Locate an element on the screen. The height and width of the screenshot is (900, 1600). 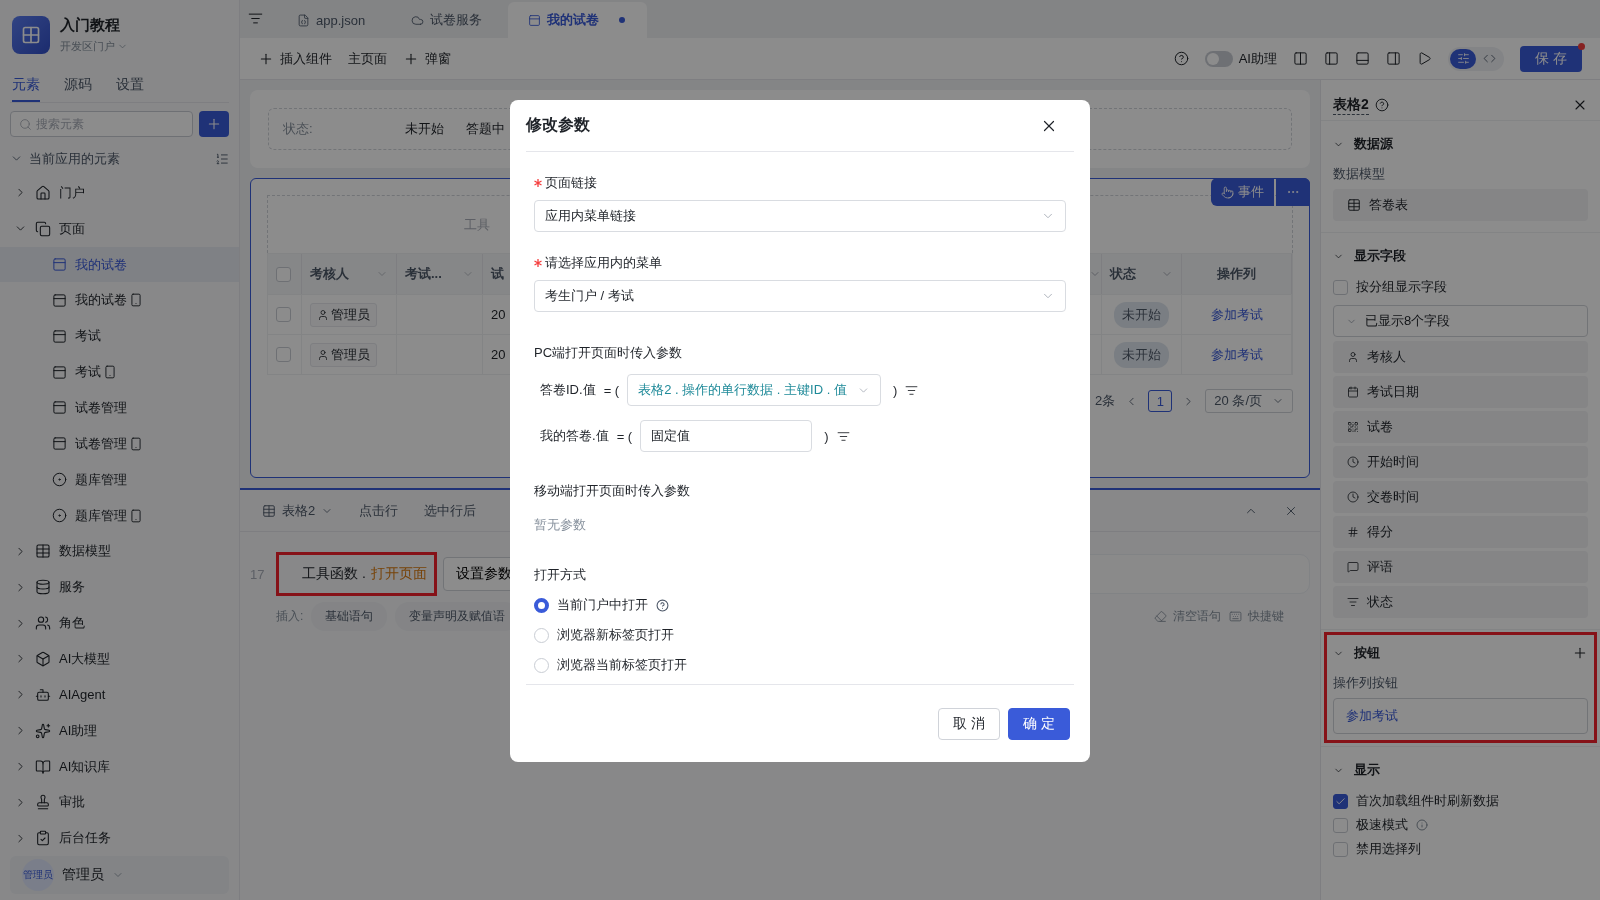
filter-option: 未开始 is located at coordinates (424, 129).